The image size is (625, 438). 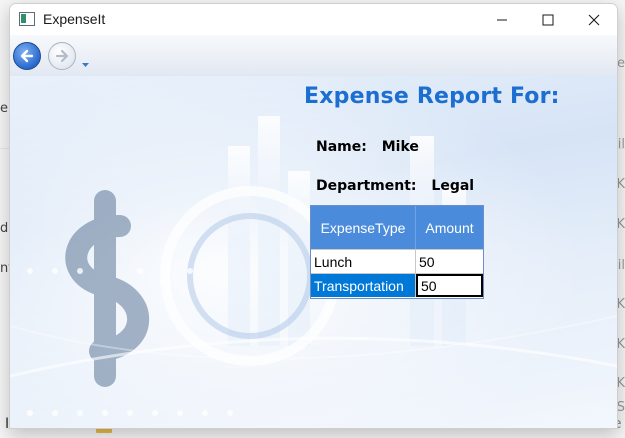 I want to click on column-header-amount: Amount, so click(x=449, y=227).